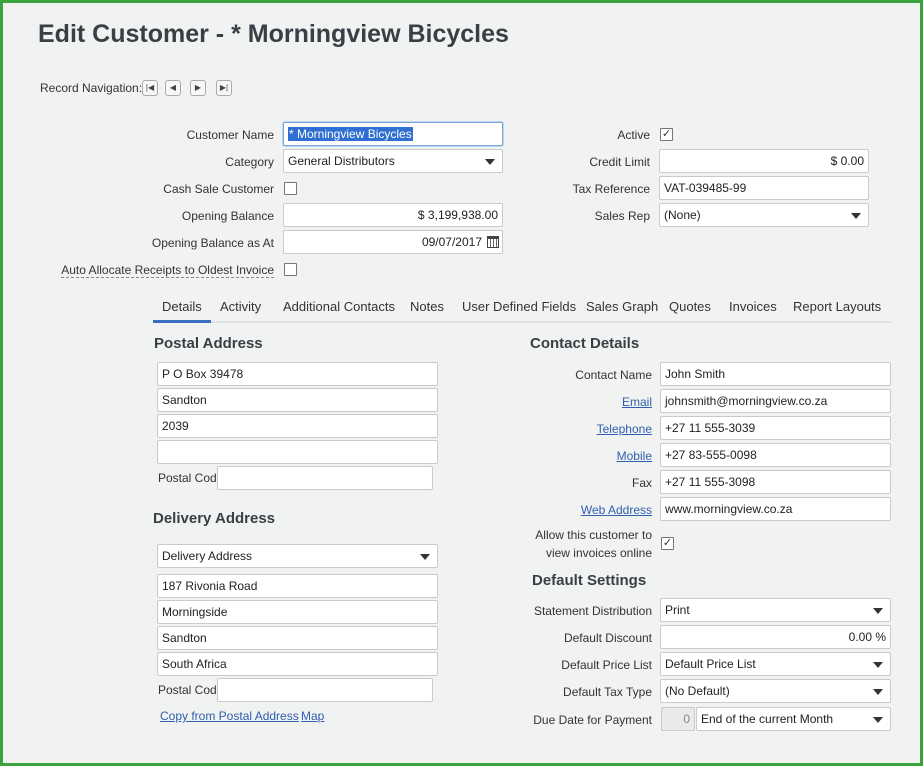  Describe the element at coordinates (182, 321) in the screenshot. I see `active-tab-indicator` at that location.